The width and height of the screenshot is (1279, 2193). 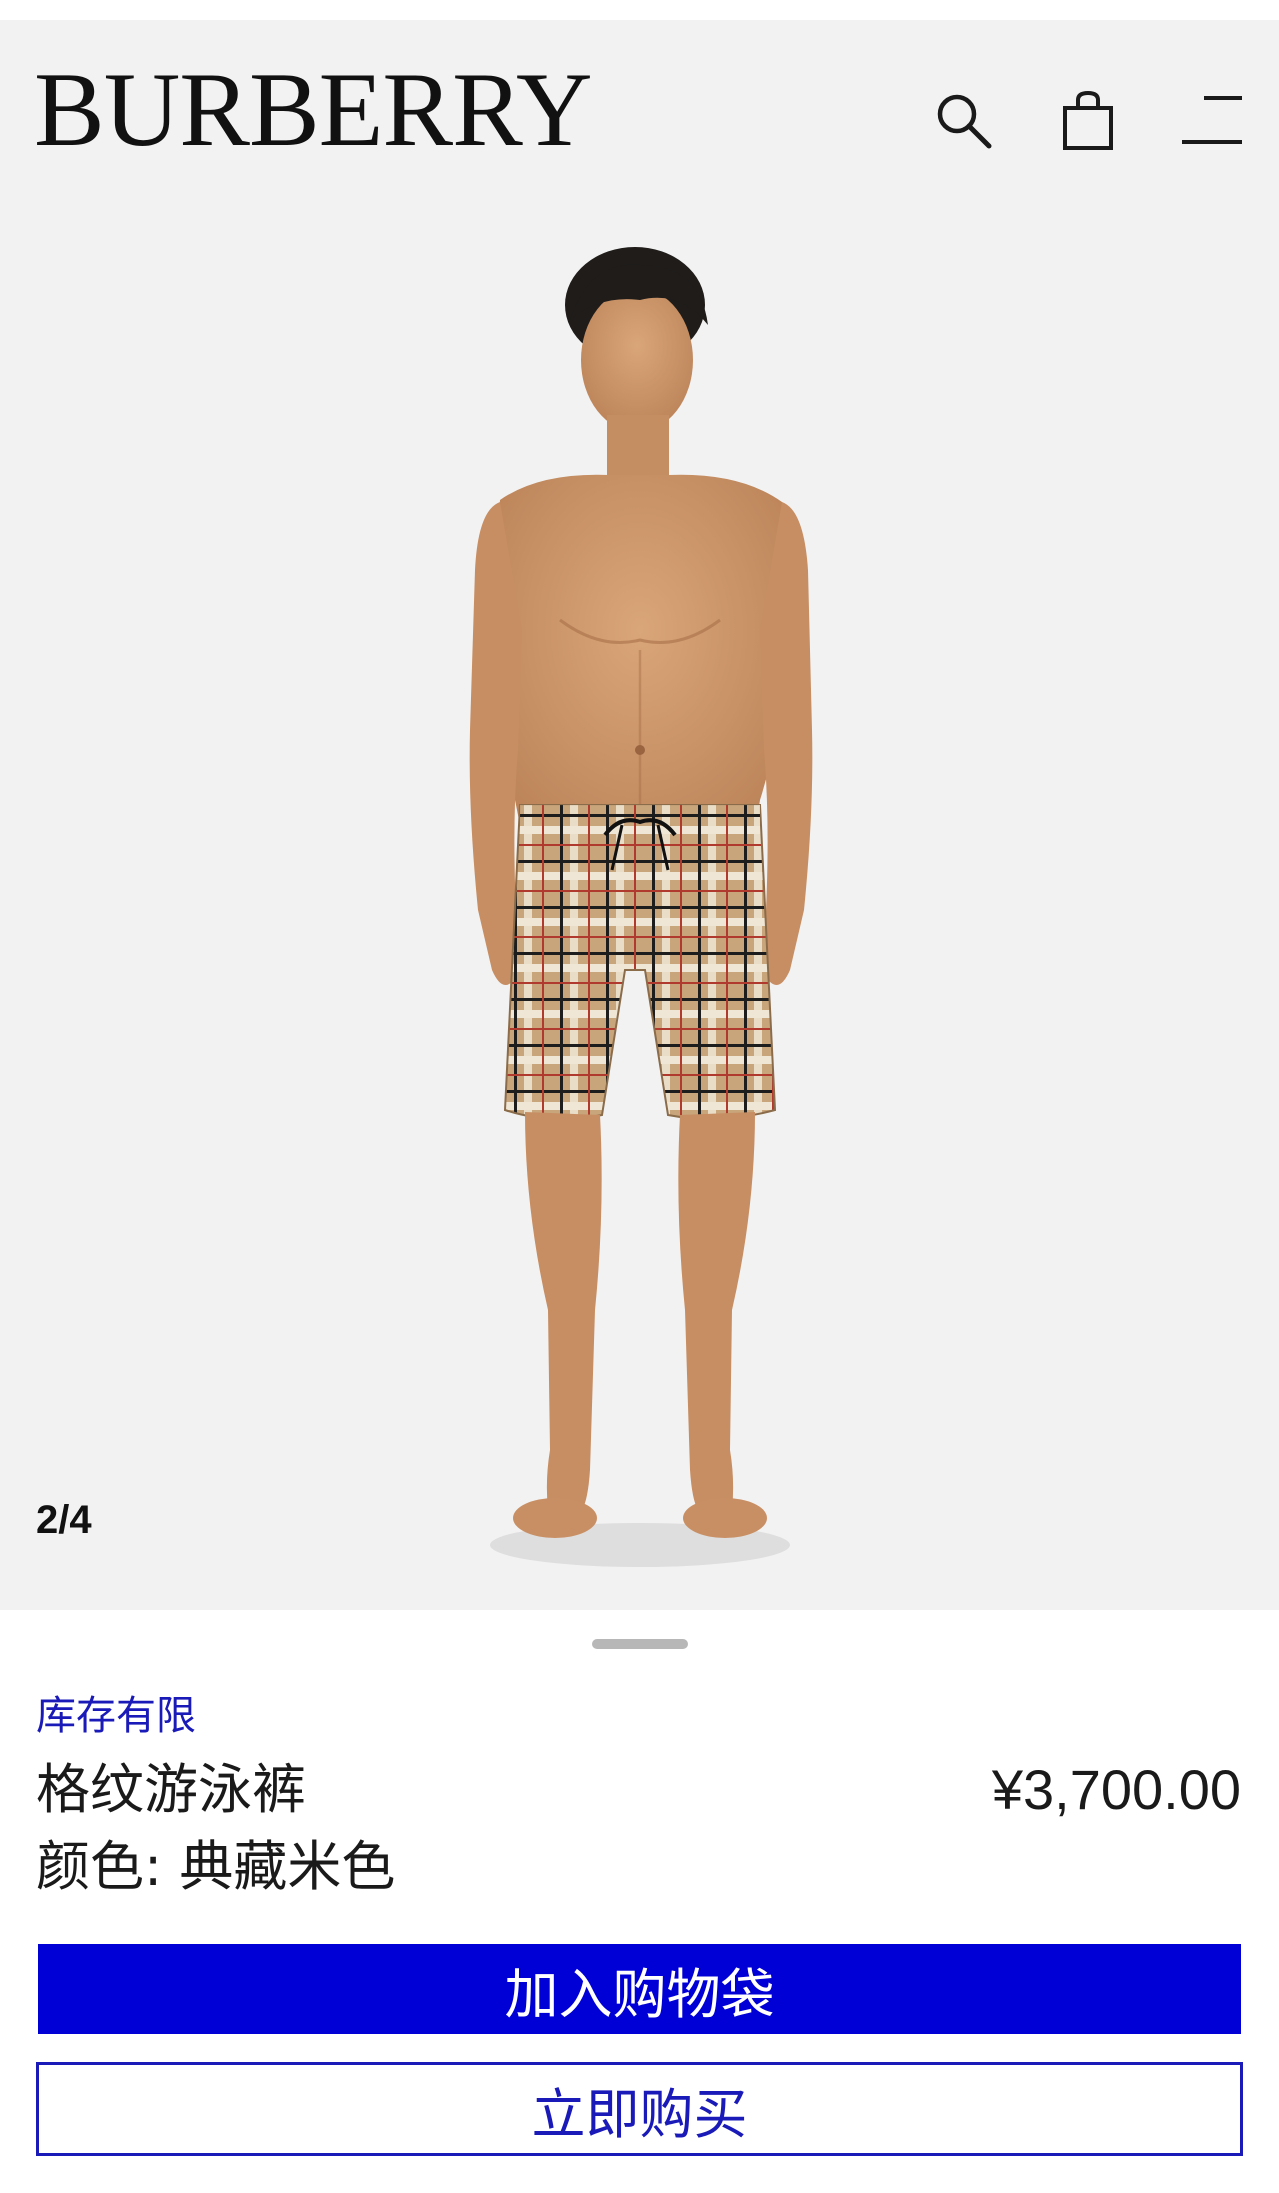 I want to click on buy-now-button: 立即购买, so click(x=639, y=2109).